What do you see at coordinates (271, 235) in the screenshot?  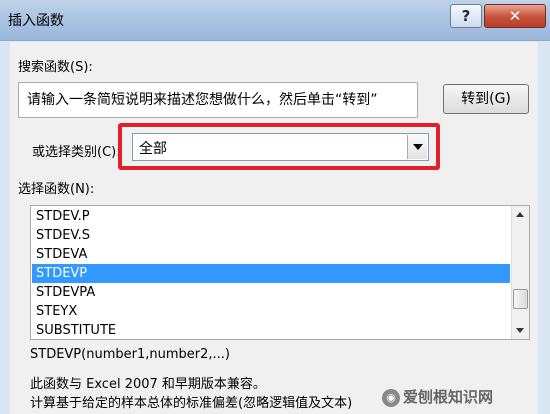 I see `list-item: STDEV.S` at bounding box center [271, 235].